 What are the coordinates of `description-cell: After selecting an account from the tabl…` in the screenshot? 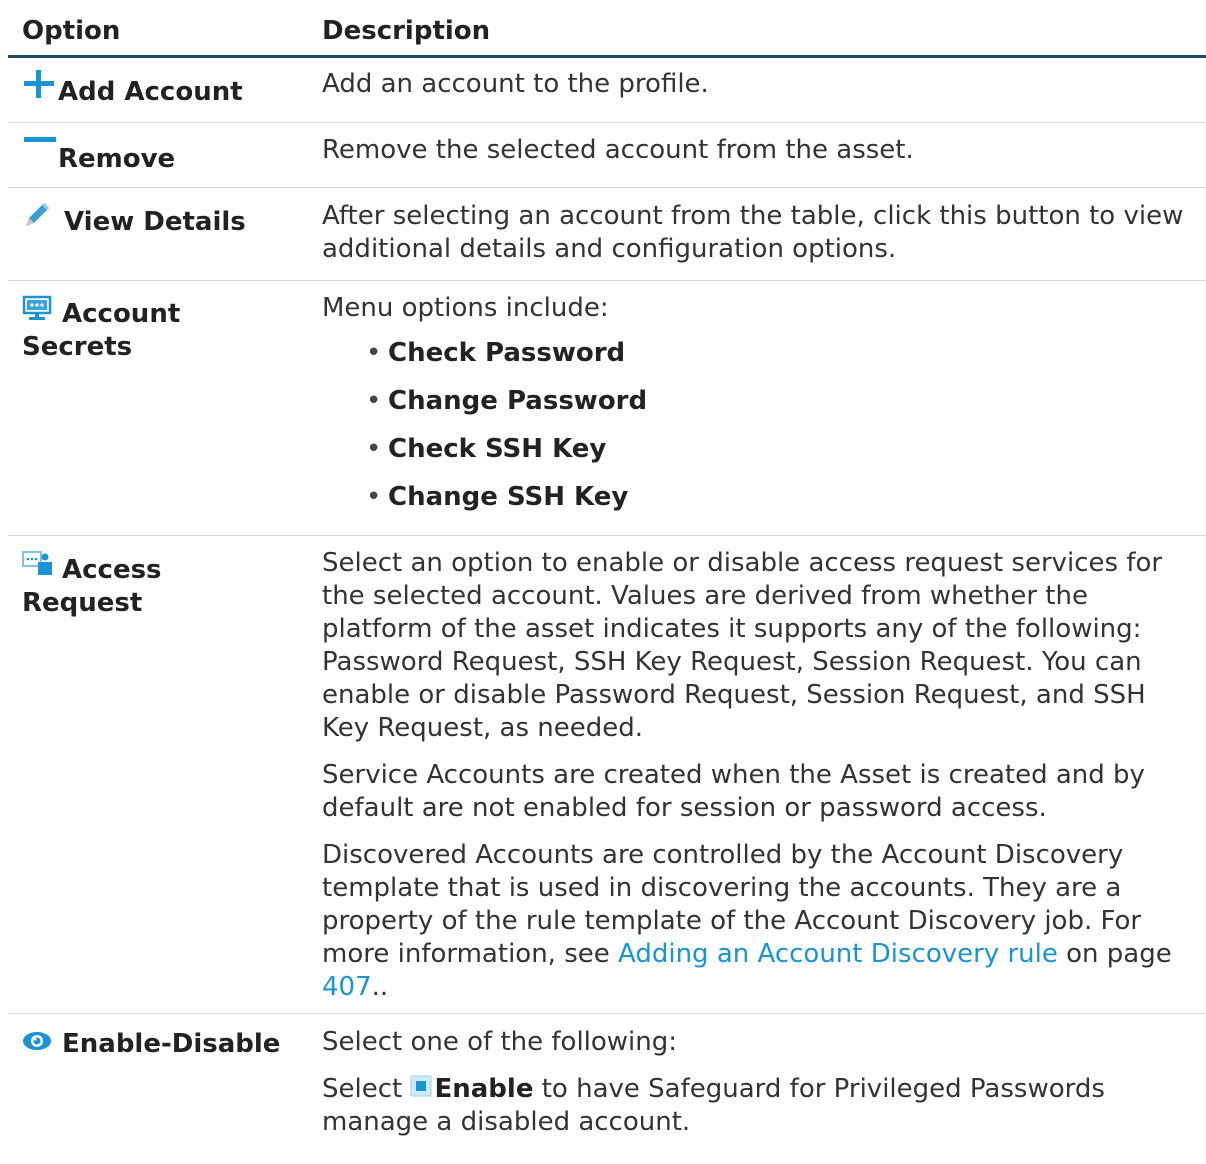 It's located at (757, 234).